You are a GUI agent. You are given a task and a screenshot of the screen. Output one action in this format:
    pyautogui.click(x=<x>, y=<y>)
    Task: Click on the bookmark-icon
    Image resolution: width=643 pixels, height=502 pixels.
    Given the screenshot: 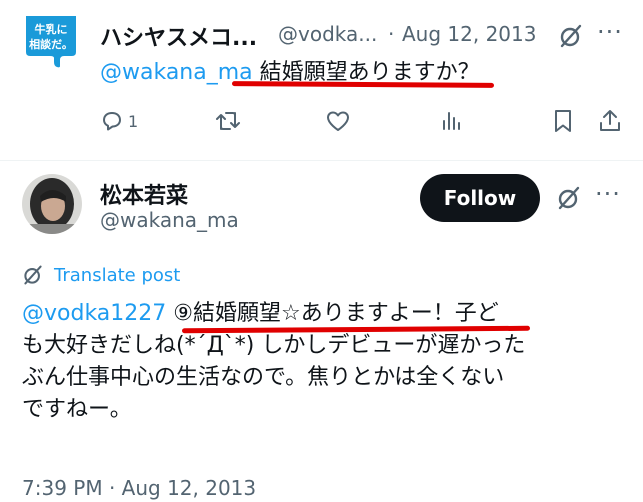 What is the action you would take?
    pyautogui.click(x=563, y=121)
    